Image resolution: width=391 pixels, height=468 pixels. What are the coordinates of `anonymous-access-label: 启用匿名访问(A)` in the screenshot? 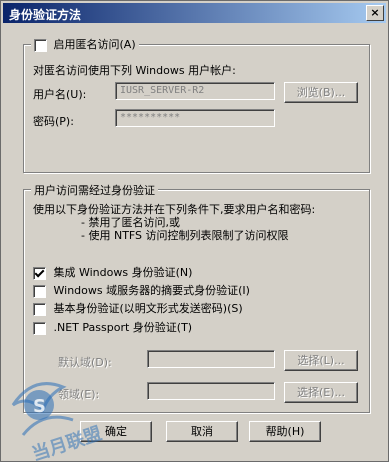 It's located at (94, 44).